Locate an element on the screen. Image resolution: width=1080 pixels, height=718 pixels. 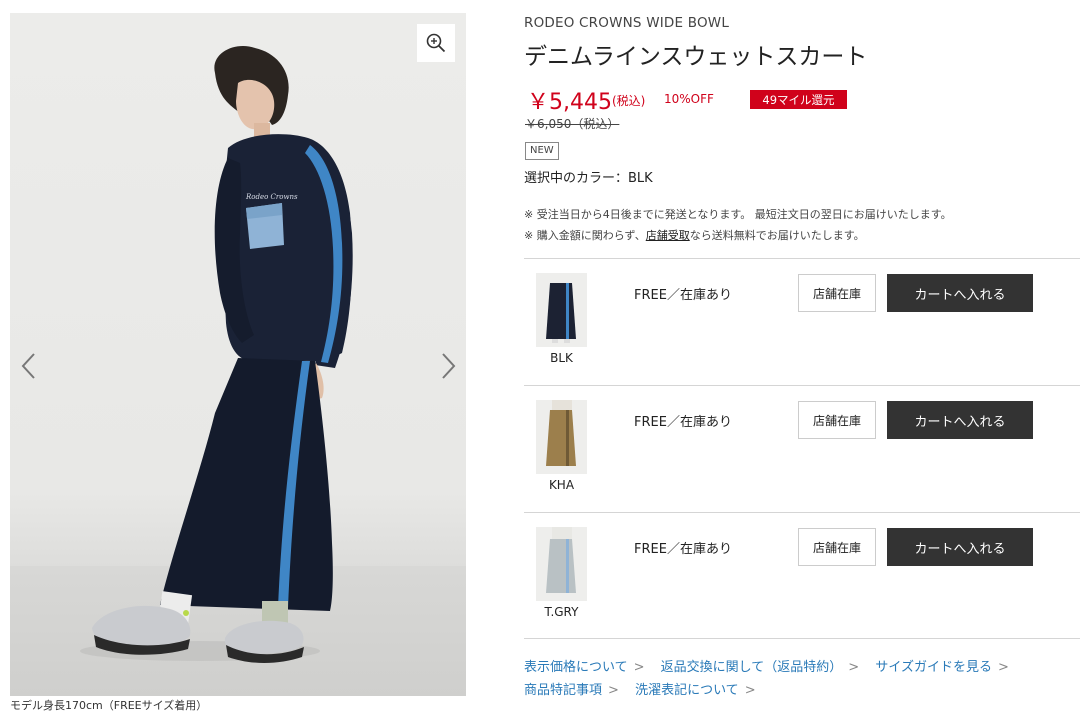
product-title: デニムラインスウェットスカート is located at coordinates (696, 57).